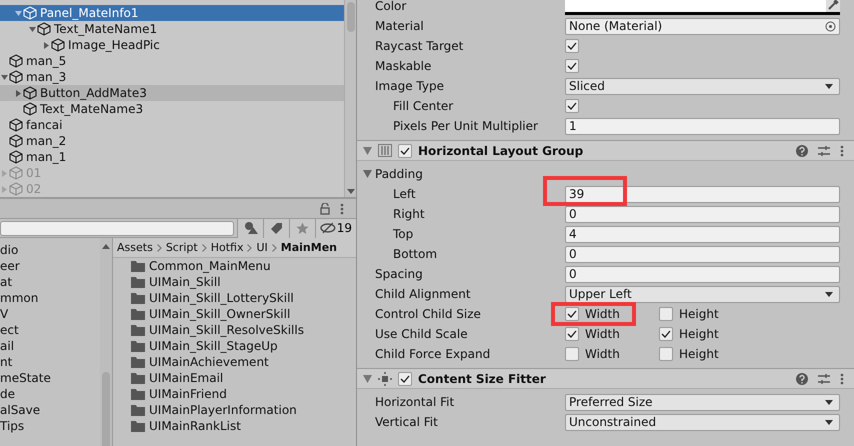 The height and width of the screenshot is (446, 854). Describe the element at coordinates (830, 26) in the screenshot. I see `target-icon` at that location.